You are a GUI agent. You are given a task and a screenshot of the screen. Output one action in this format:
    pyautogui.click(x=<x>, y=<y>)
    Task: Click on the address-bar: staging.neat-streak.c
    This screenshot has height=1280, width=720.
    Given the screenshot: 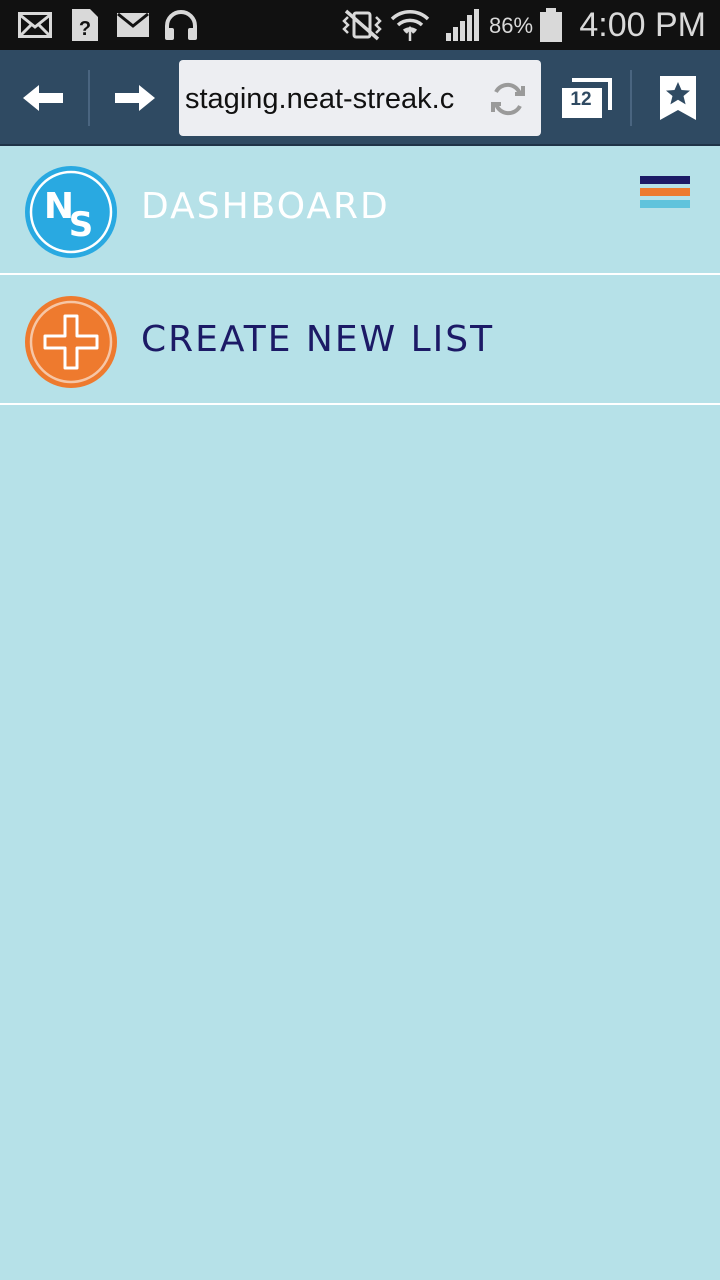 What is the action you would take?
    pyautogui.click(x=360, y=98)
    